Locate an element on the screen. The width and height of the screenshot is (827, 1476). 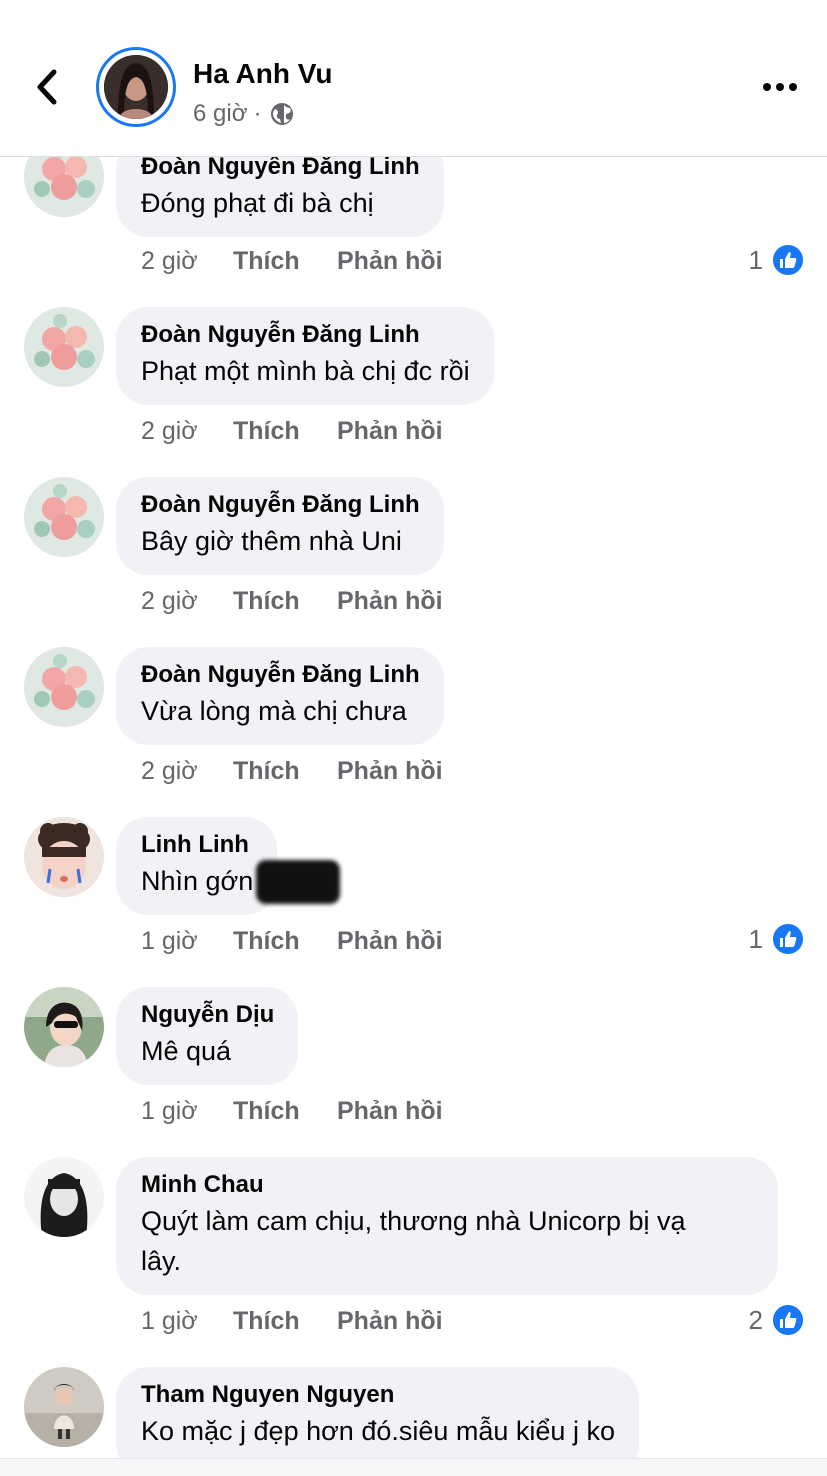
comment-text: Ko mặc j đẹp hơn đó.siêu mẫu kiểu j ko is located at coordinates (378, 1431).